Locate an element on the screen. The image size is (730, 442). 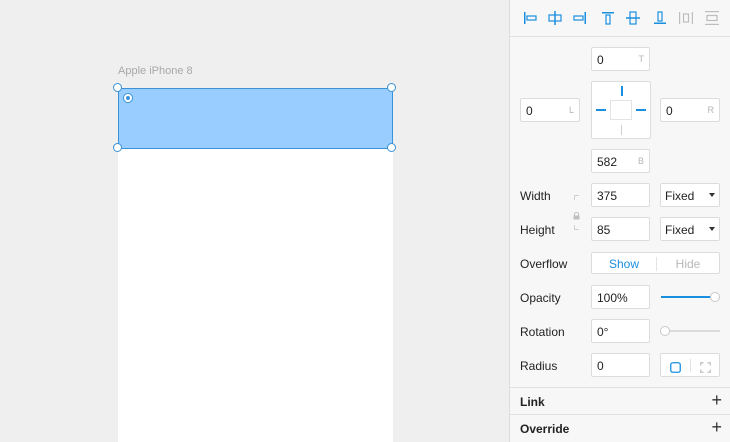
width-value: 375 is located at coordinates (607, 196).